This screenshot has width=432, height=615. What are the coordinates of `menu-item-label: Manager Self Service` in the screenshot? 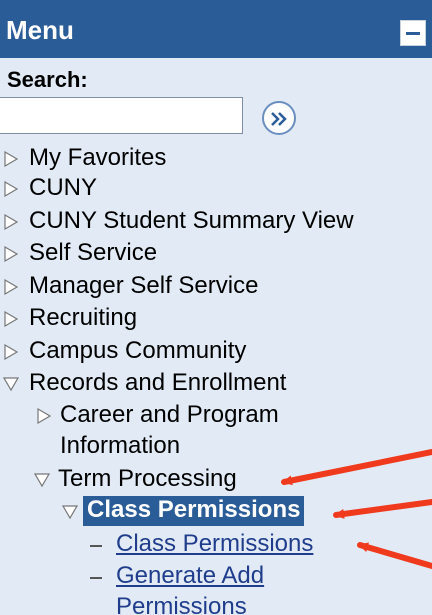 It's located at (144, 285).